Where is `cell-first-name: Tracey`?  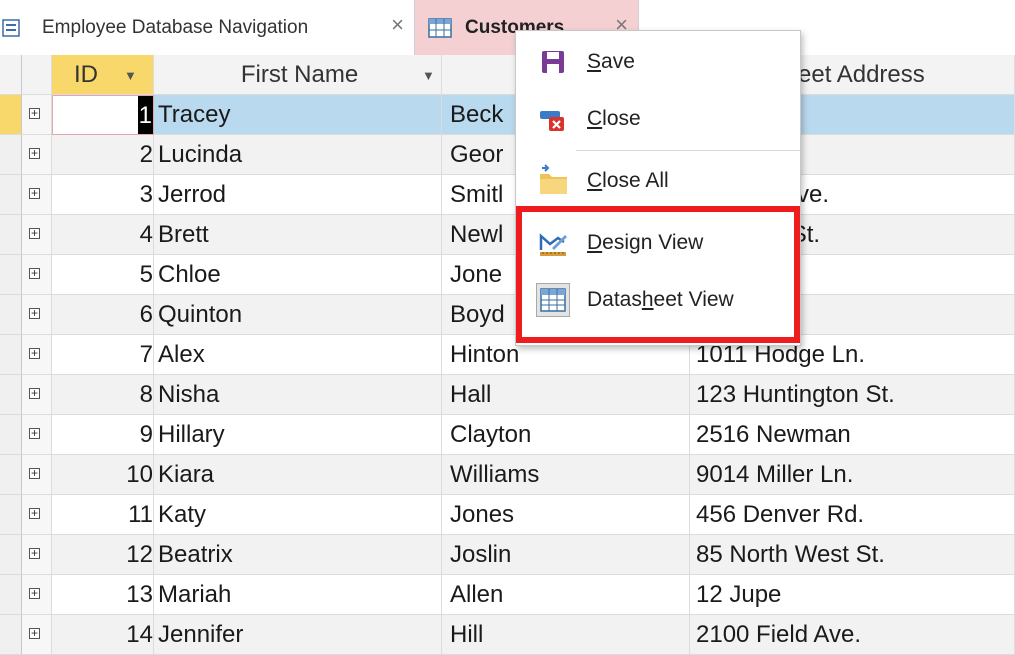 cell-first-name: Tracey is located at coordinates (298, 115).